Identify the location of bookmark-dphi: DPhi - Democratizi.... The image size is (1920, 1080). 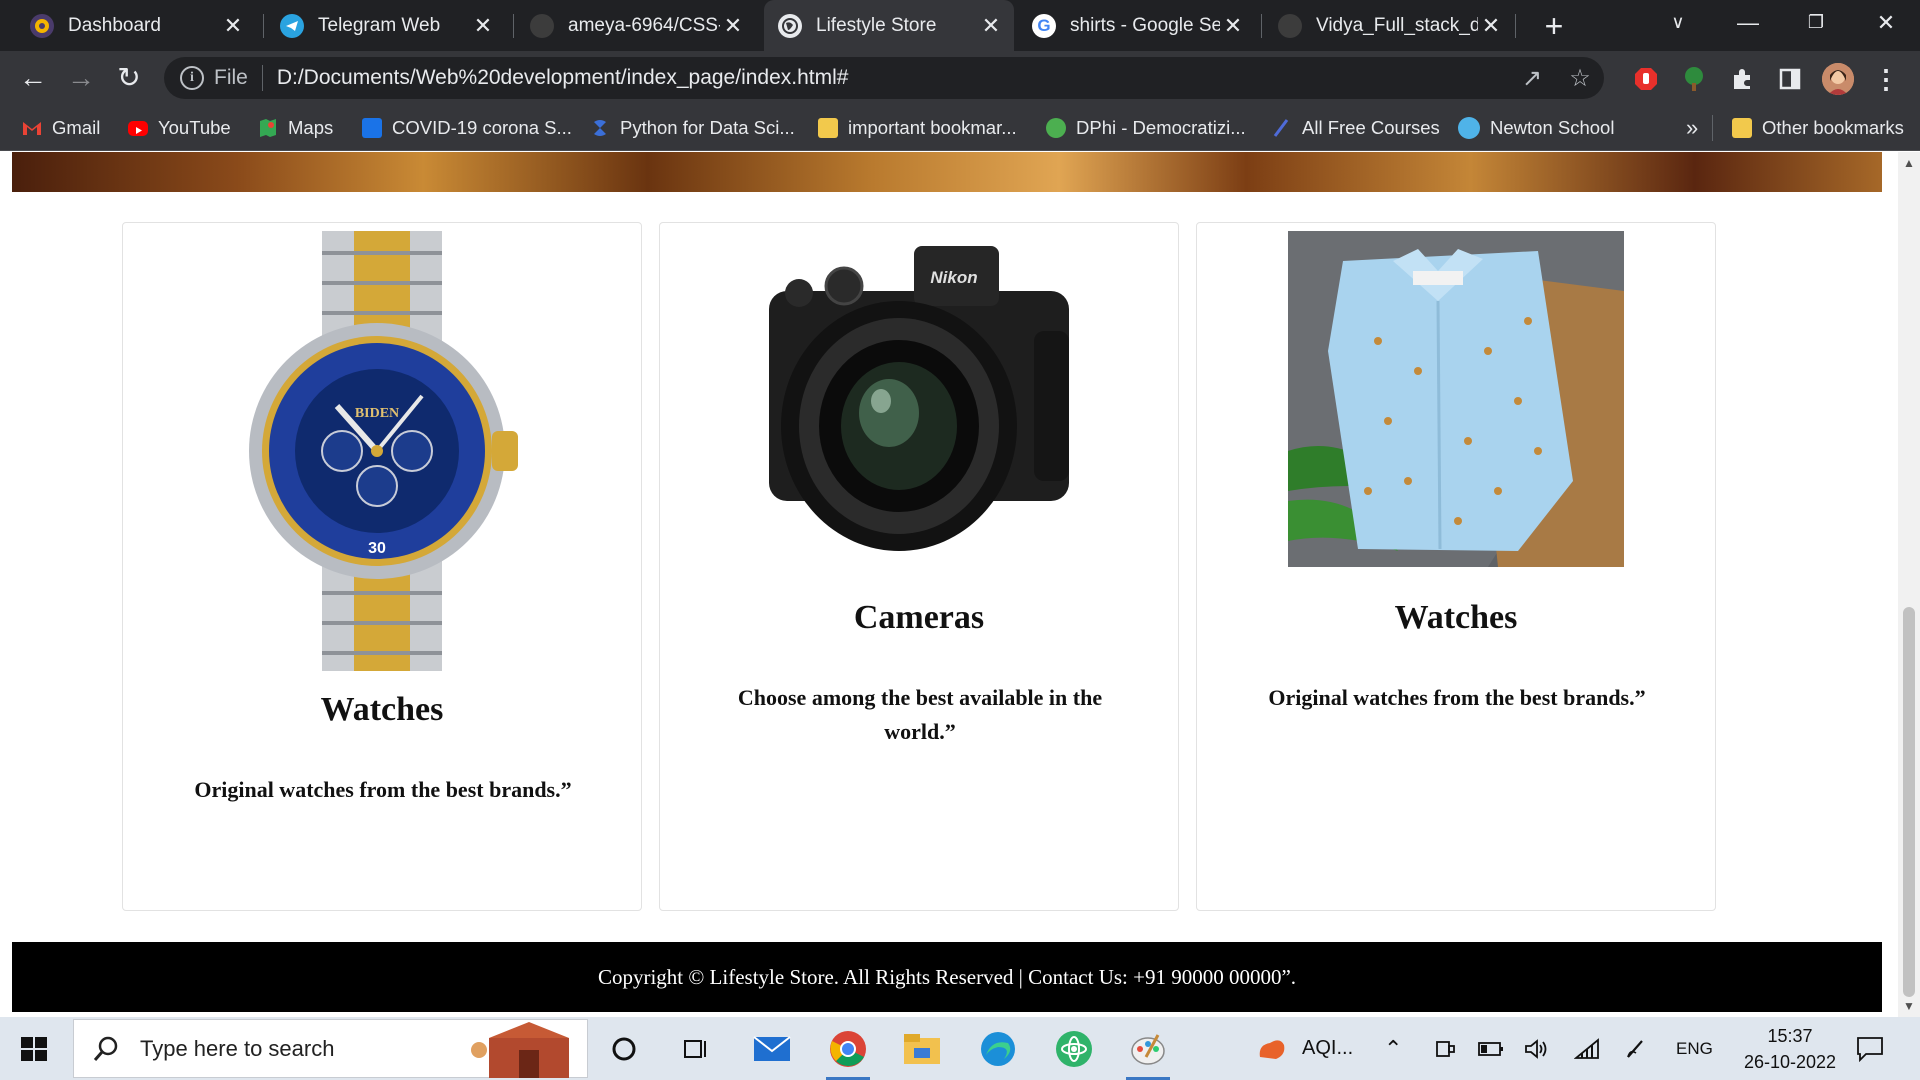
(1146, 128).